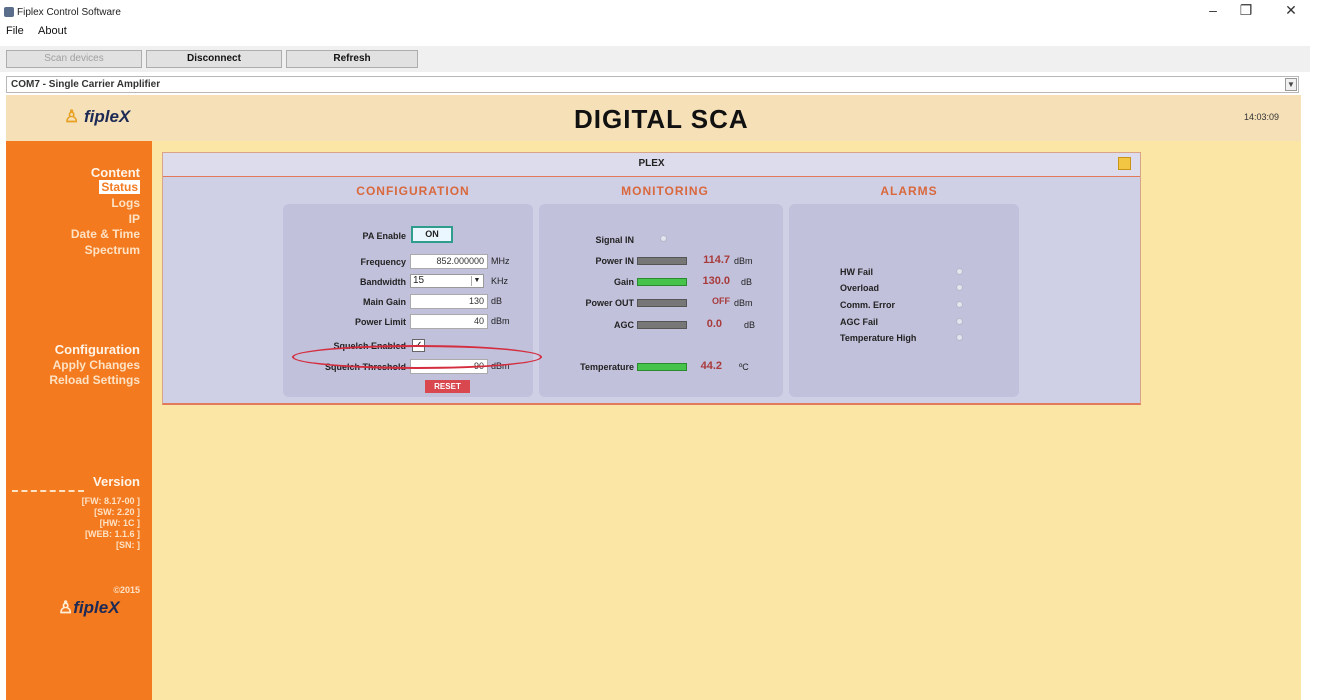 The image size is (1320, 700). What do you see at coordinates (128, 545) in the screenshot?
I see `version-sn: [SN: ]` at bounding box center [128, 545].